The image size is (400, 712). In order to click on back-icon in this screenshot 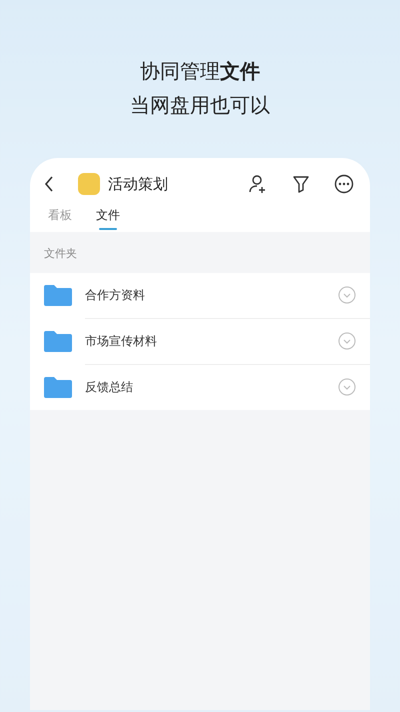, I will do `click(49, 184)`.